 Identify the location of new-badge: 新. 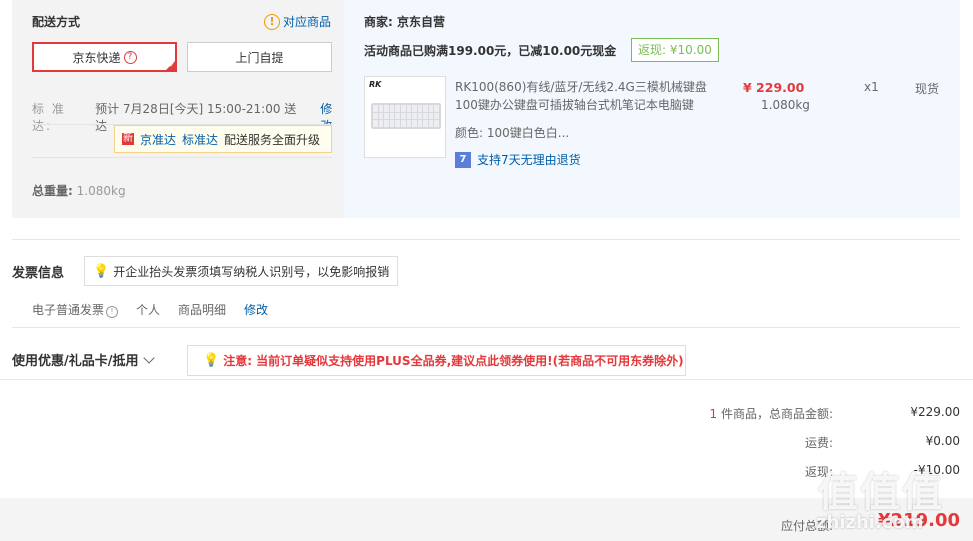
(128, 139).